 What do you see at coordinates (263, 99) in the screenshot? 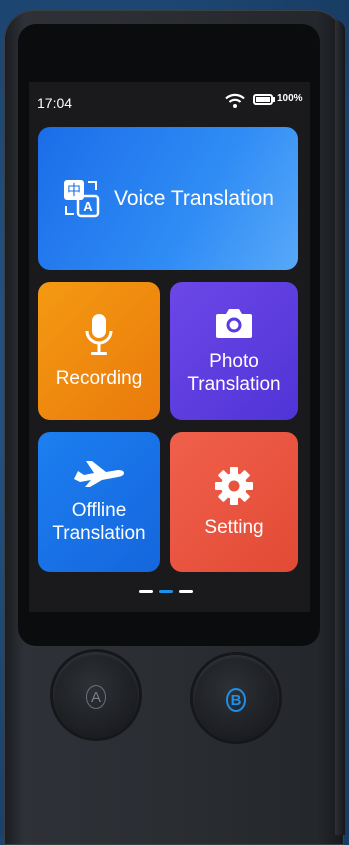
I see `battery-icon` at bounding box center [263, 99].